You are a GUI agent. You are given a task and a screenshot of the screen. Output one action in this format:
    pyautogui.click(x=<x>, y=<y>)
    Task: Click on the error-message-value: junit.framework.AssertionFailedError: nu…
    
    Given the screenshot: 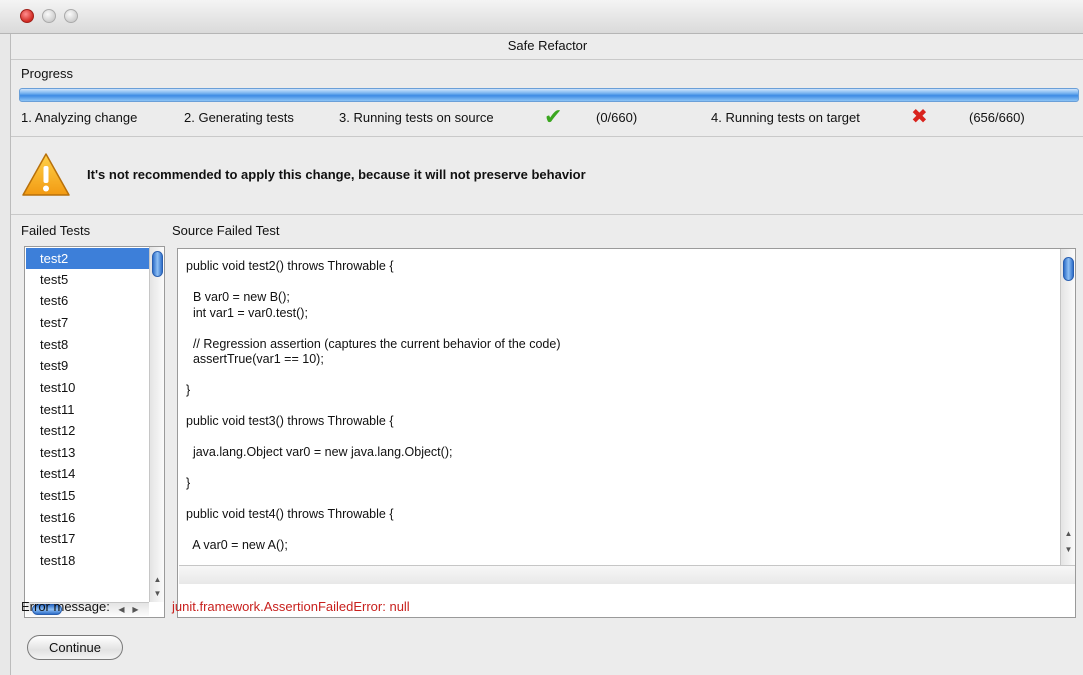 What is the action you would take?
    pyautogui.click(x=291, y=606)
    